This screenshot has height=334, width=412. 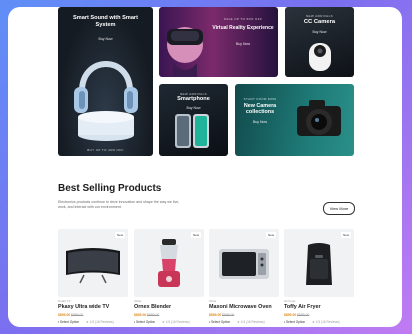 What do you see at coordinates (320, 57) in the screenshot?
I see `security-camera-image` at bounding box center [320, 57].